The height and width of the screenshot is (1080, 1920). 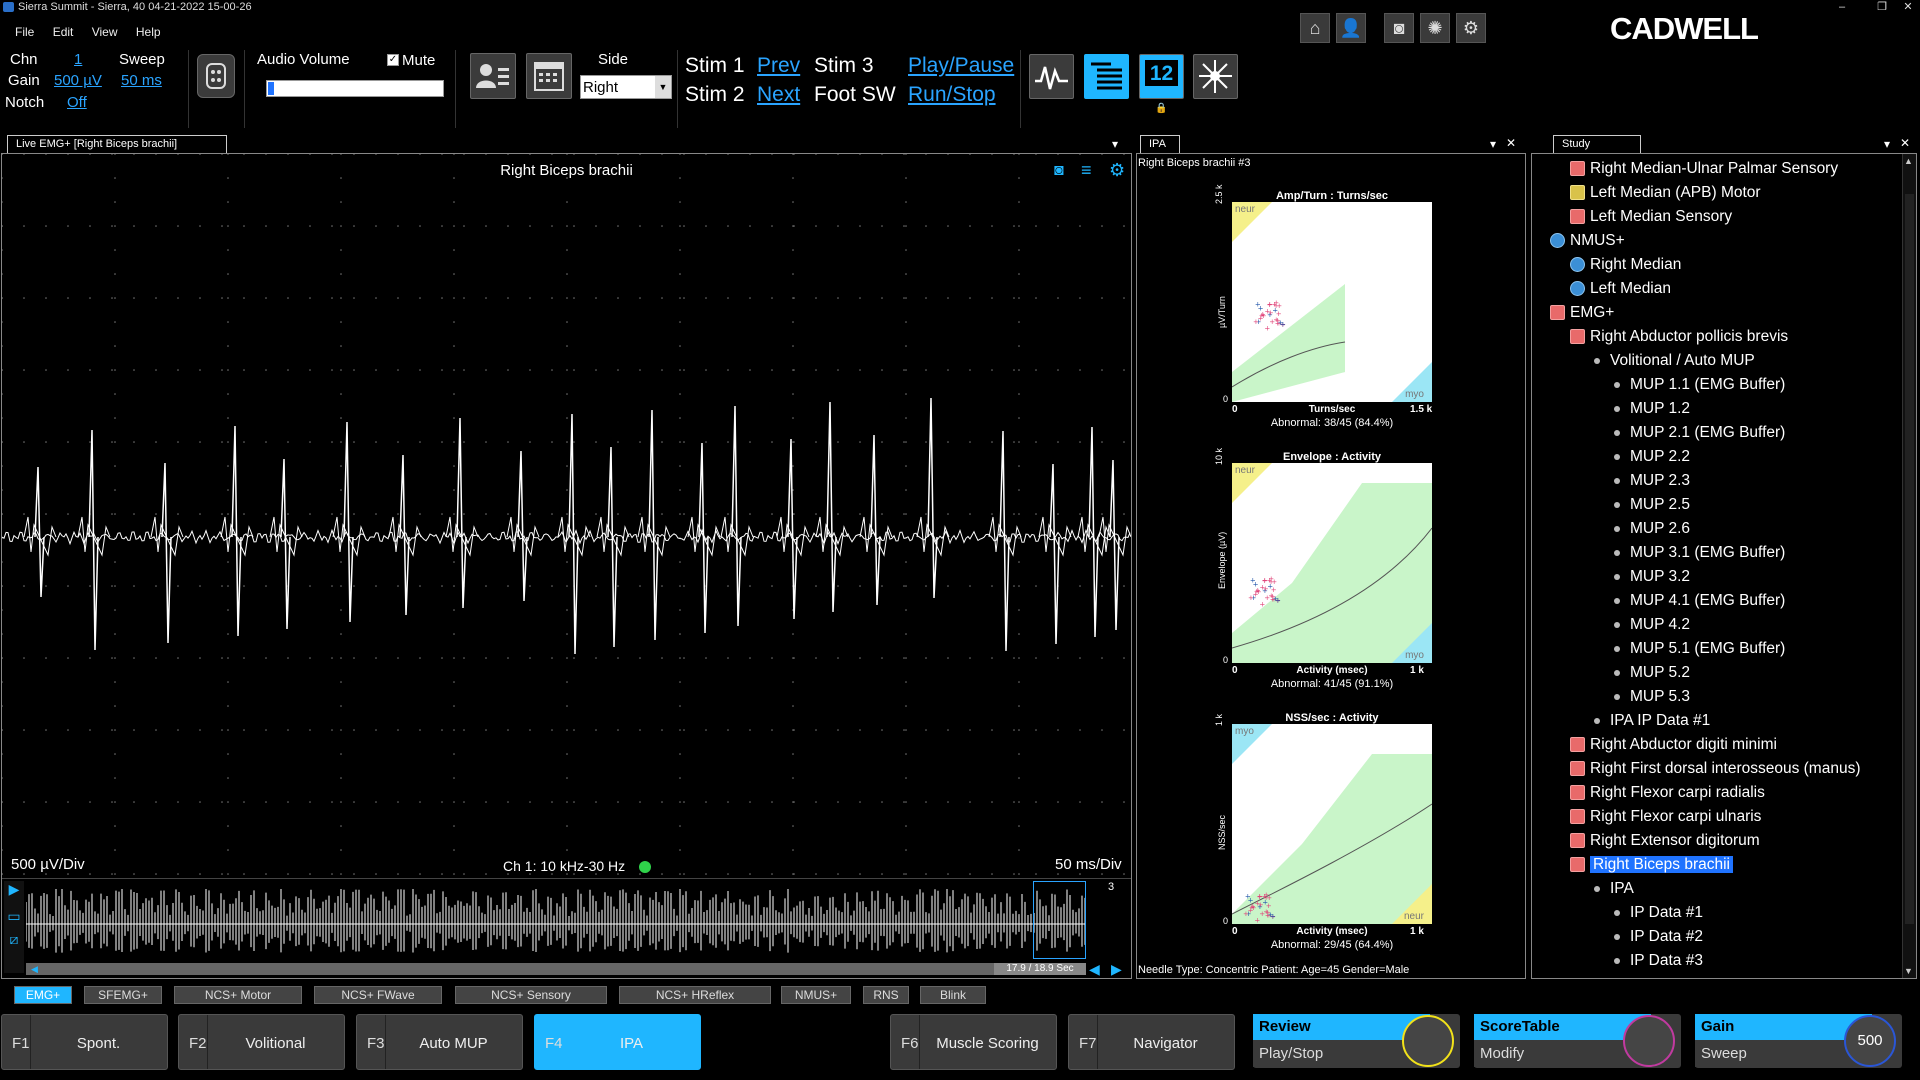 I want to click on fkey-button: F2 Volitional, so click(x=261, y=1042).